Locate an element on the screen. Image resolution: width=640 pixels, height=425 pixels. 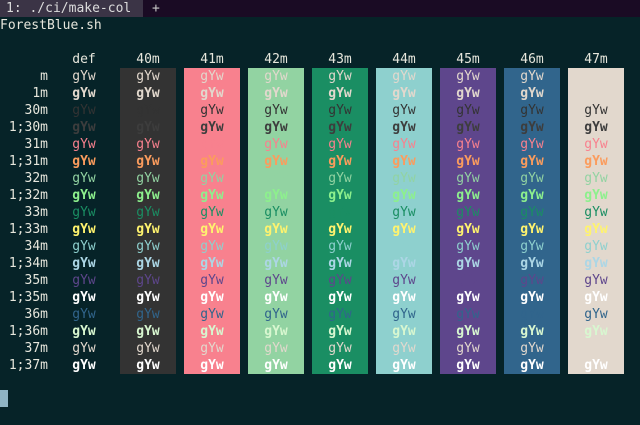
row-label: 1;32m is located at coordinates (28, 195).